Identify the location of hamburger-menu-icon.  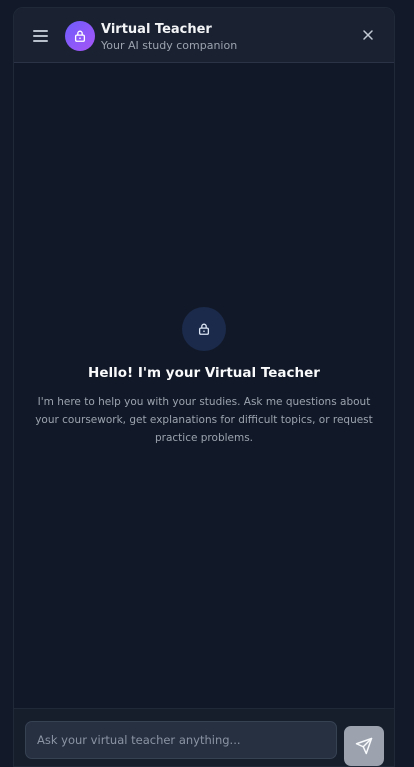
(41, 35).